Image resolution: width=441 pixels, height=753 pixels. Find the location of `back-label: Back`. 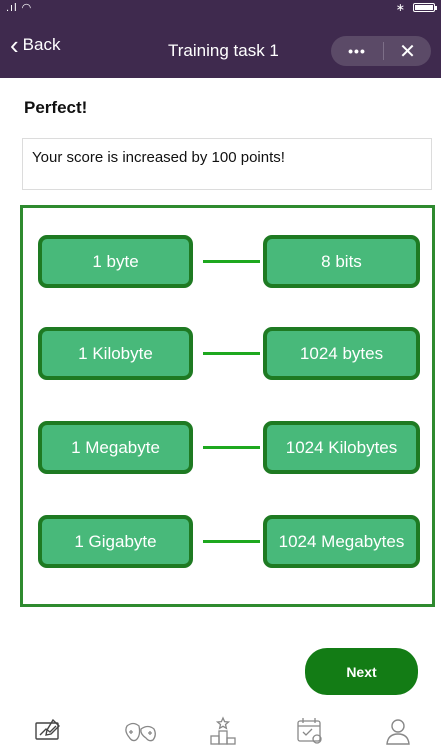

back-label: Back is located at coordinates (41, 44).